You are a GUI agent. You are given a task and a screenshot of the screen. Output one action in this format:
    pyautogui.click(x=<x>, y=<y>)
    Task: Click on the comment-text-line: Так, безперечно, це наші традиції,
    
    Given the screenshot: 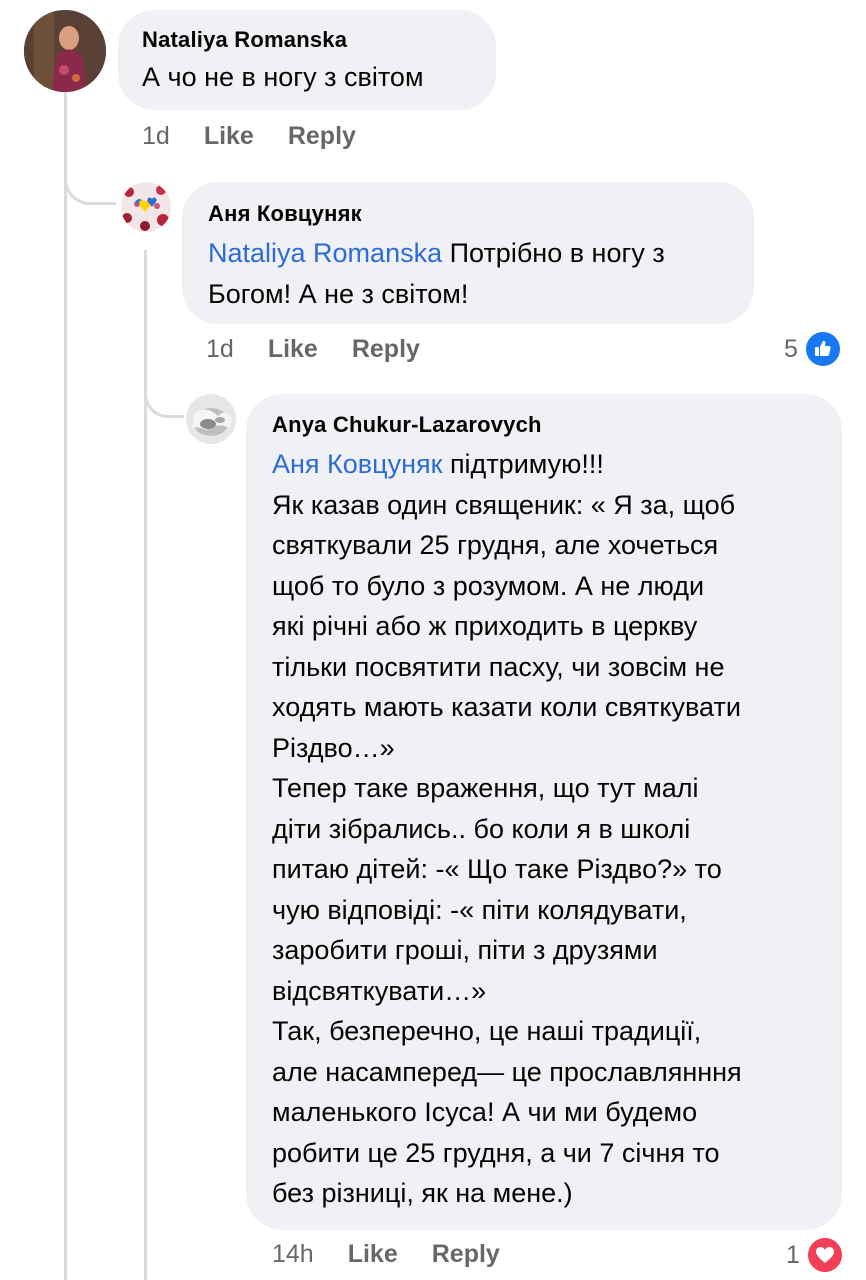 What is the action you would take?
    pyautogui.click(x=487, y=1031)
    